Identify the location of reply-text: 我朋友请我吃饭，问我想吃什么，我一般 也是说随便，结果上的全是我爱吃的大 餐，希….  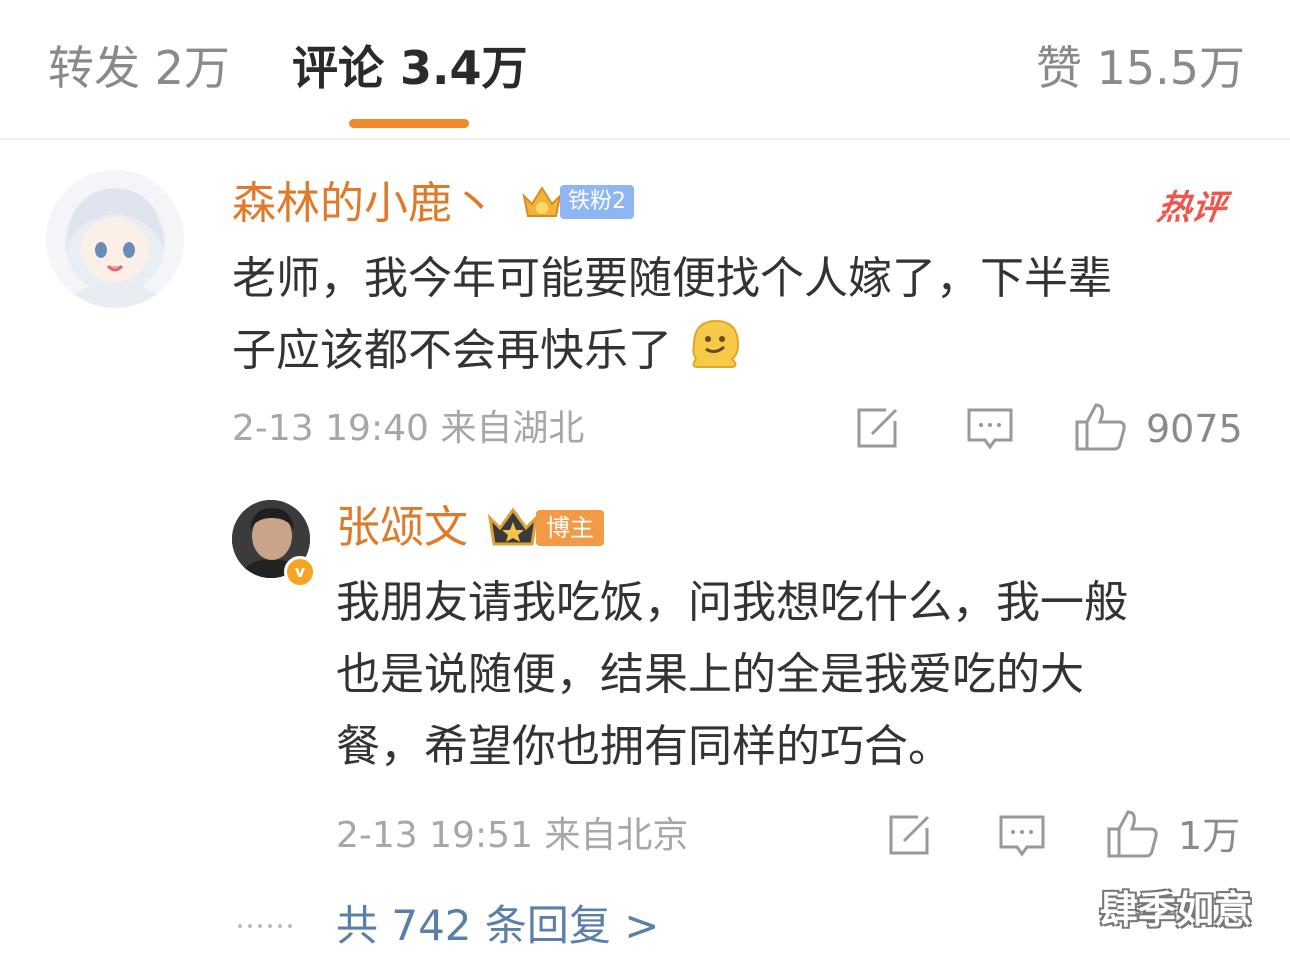
(732, 675).